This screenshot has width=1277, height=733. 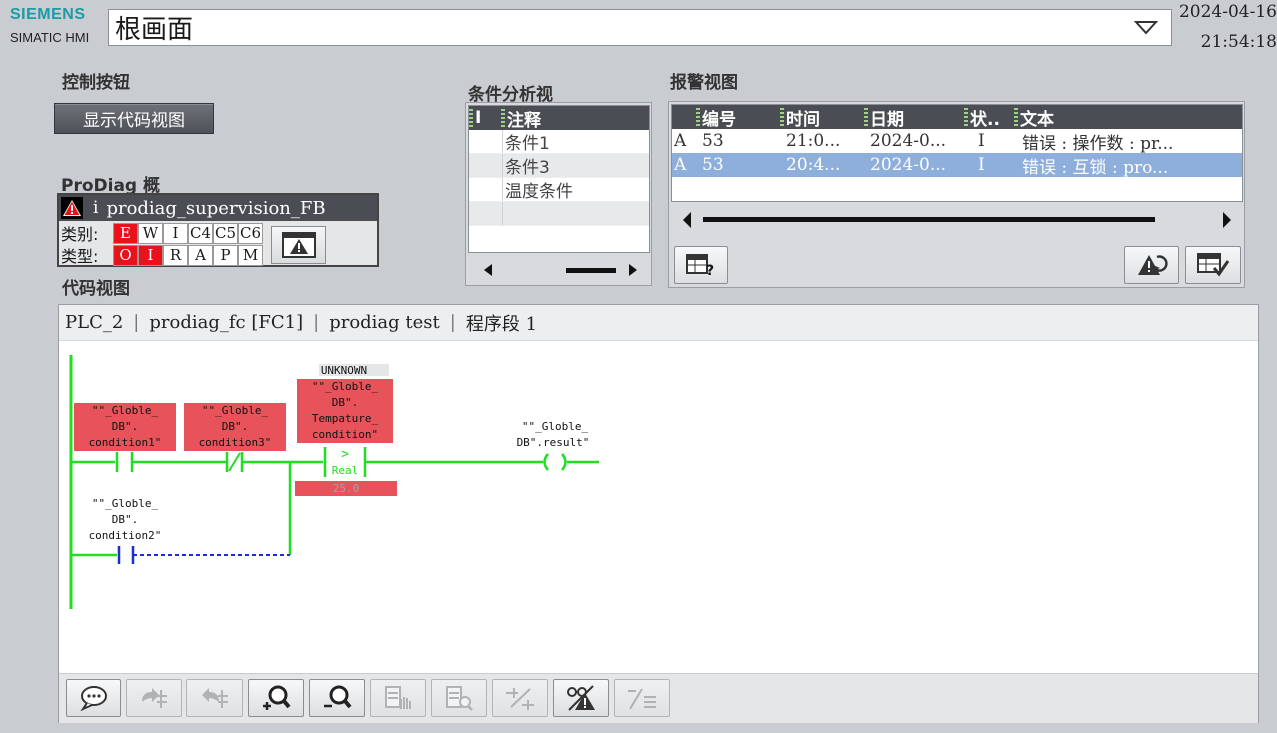 I want to click on alarm-number: 53, so click(x=713, y=141).